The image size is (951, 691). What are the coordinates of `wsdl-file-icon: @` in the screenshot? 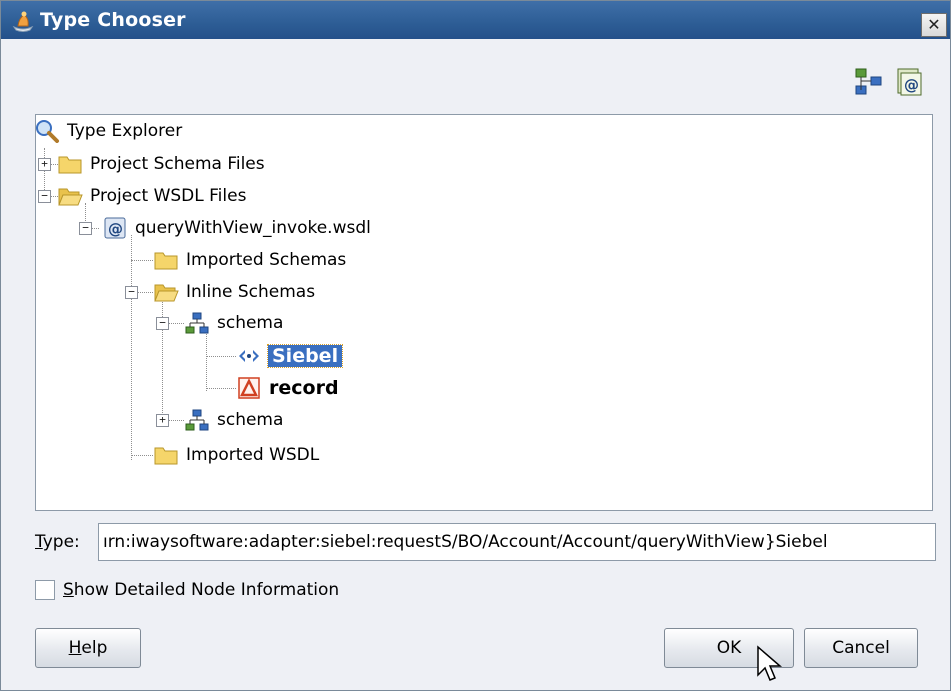 It's located at (115, 228).